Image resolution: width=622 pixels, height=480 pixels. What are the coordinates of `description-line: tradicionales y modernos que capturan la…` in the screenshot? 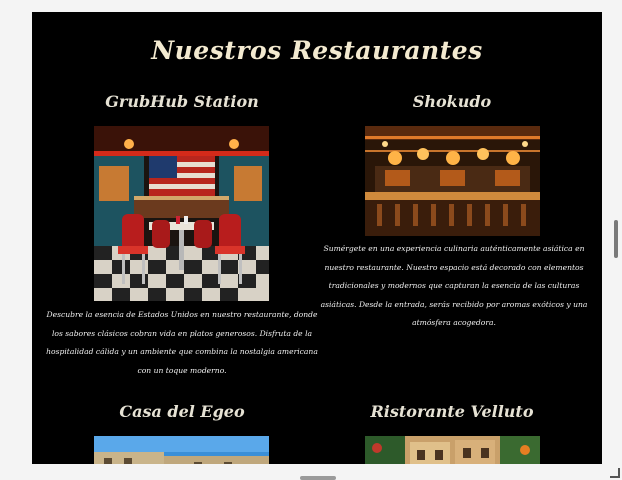 It's located at (454, 285).